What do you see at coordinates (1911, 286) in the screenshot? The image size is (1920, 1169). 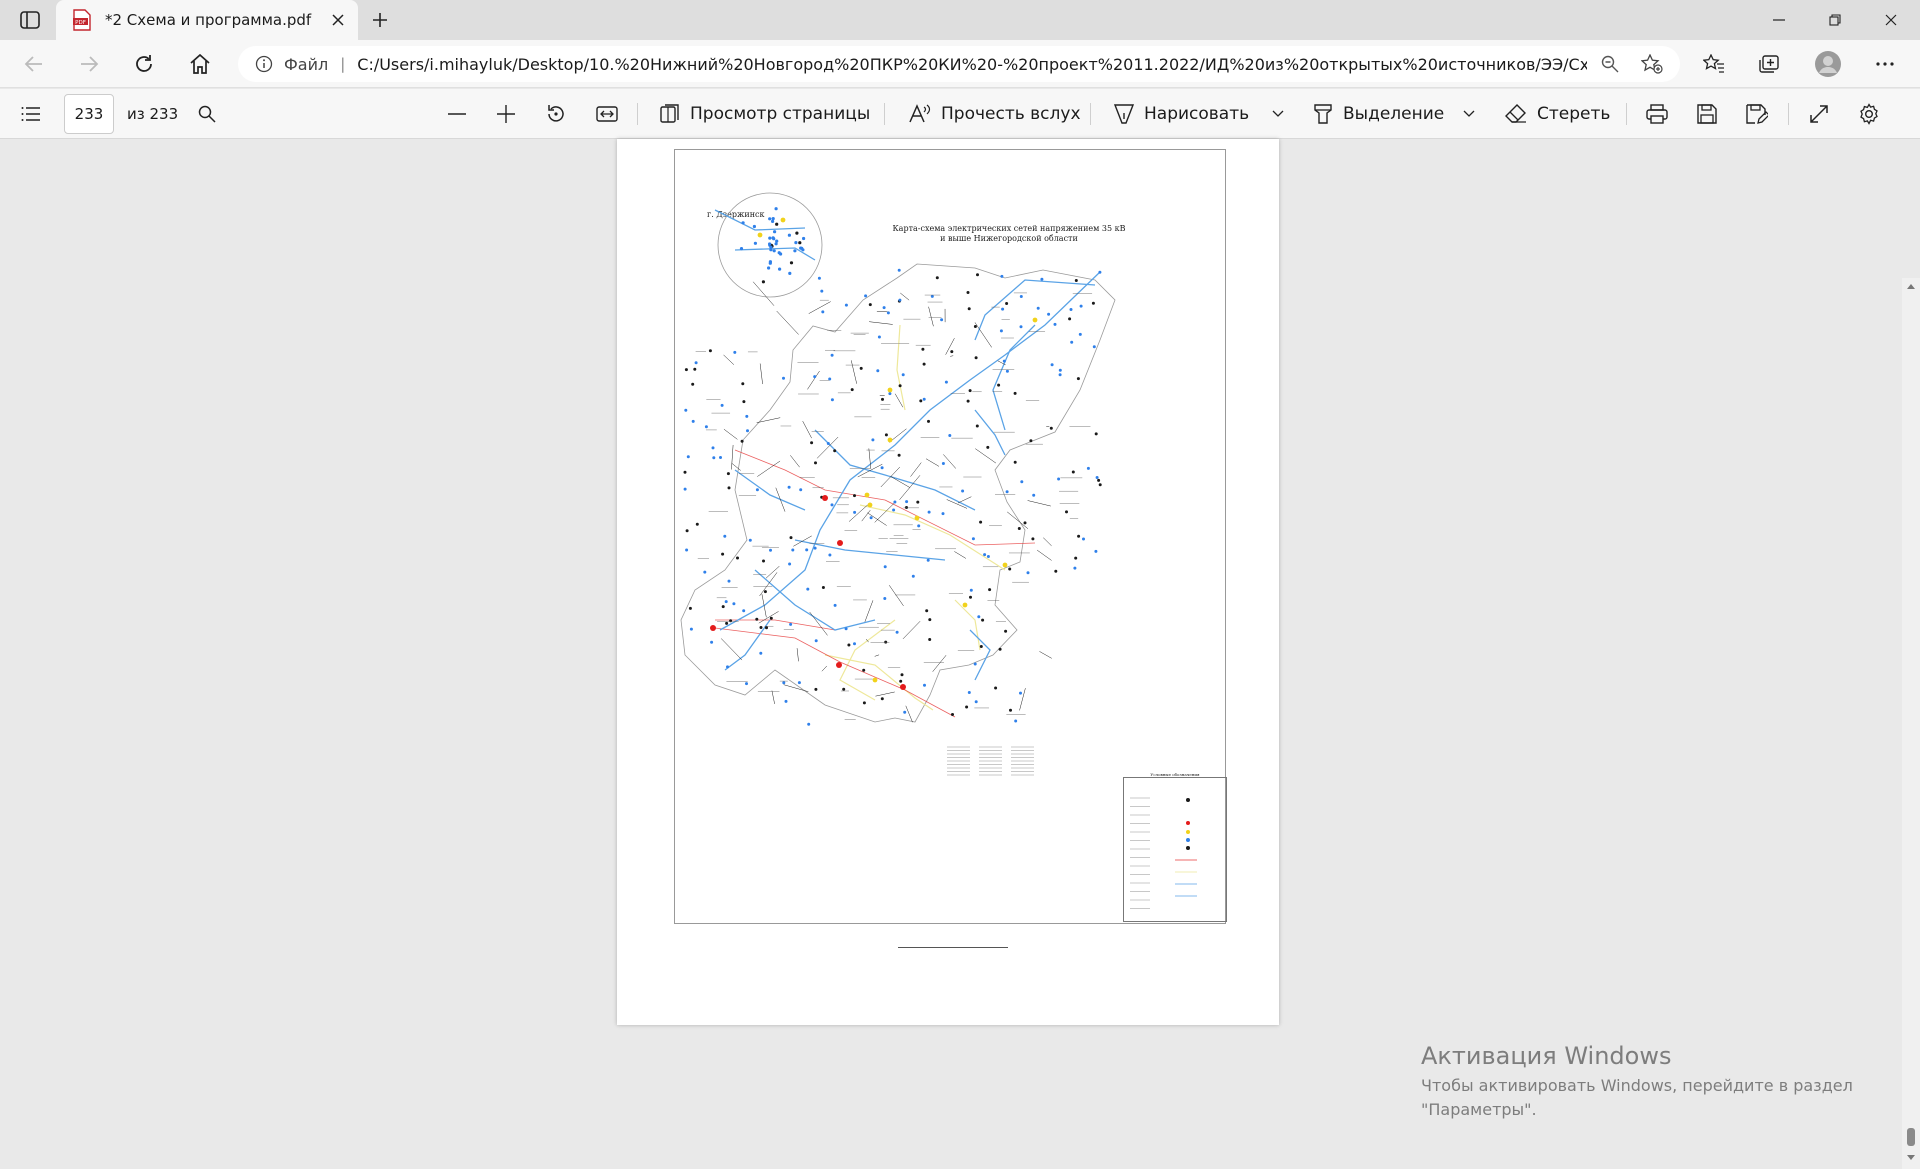 I see `scroll-up-icon` at bounding box center [1911, 286].